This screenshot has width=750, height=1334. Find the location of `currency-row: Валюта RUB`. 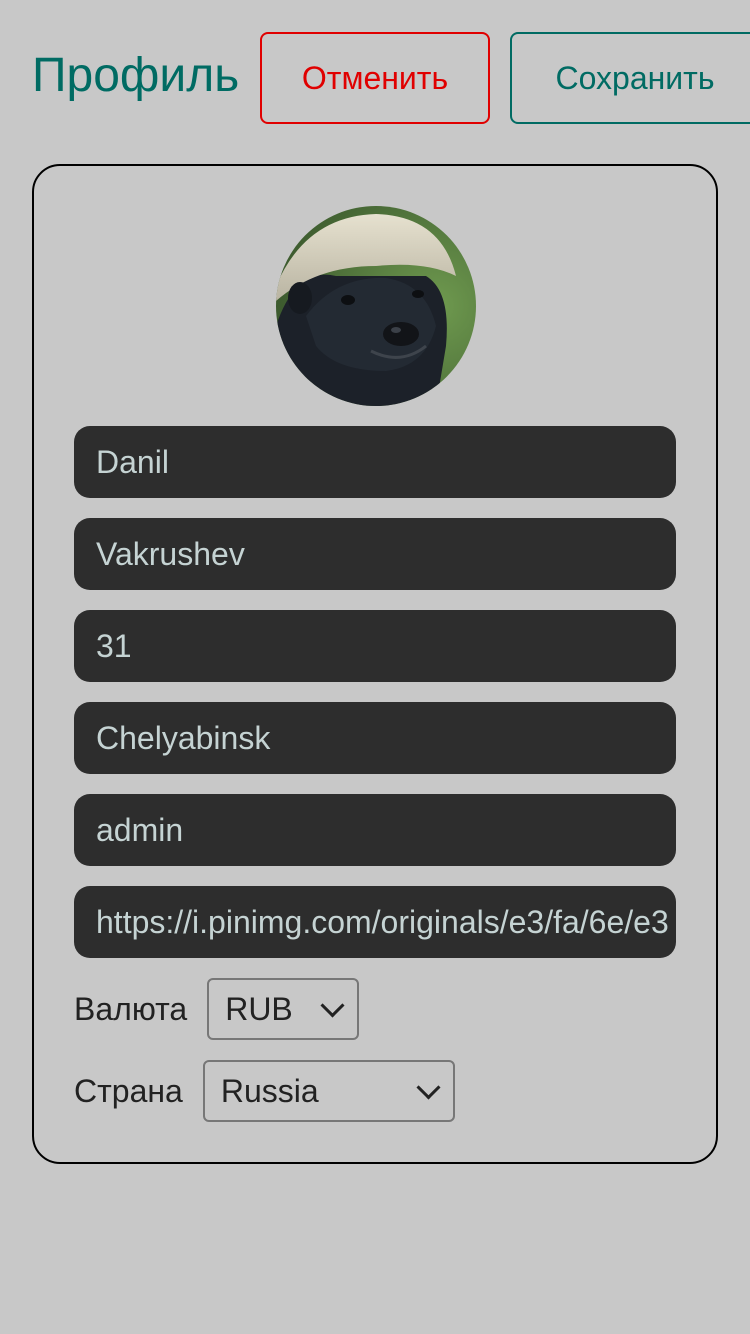

currency-row: Валюта RUB is located at coordinates (217, 1009).